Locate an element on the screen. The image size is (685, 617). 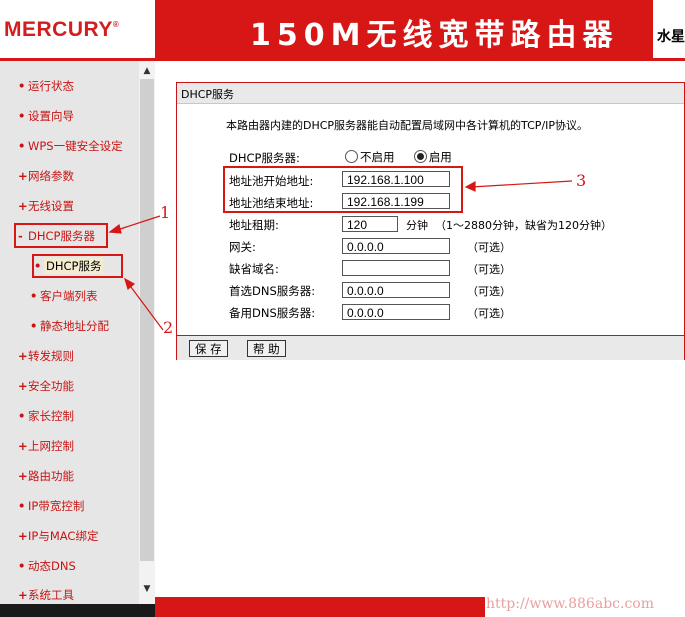
sidebar-item-label: 转发规则 is located at coordinates (51, 356).